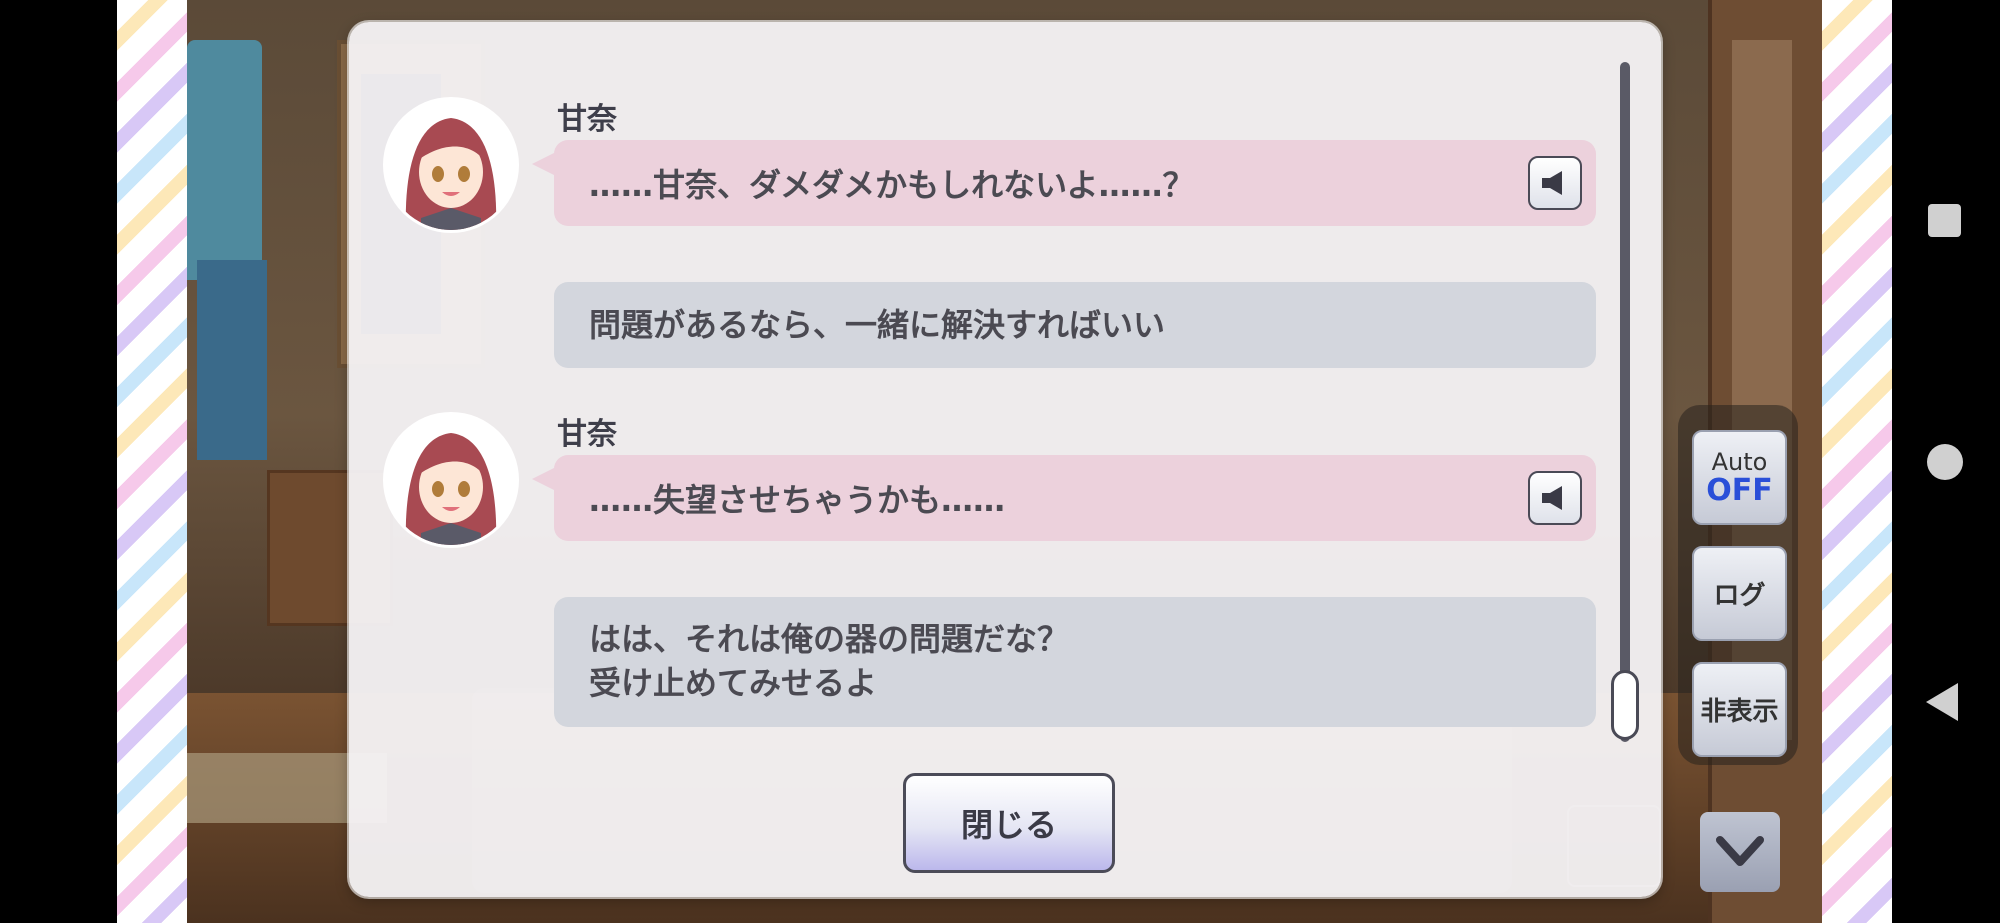  What do you see at coordinates (1942, 702) in the screenshot?
I see `back-icon` at bounding box center [1942, 702].